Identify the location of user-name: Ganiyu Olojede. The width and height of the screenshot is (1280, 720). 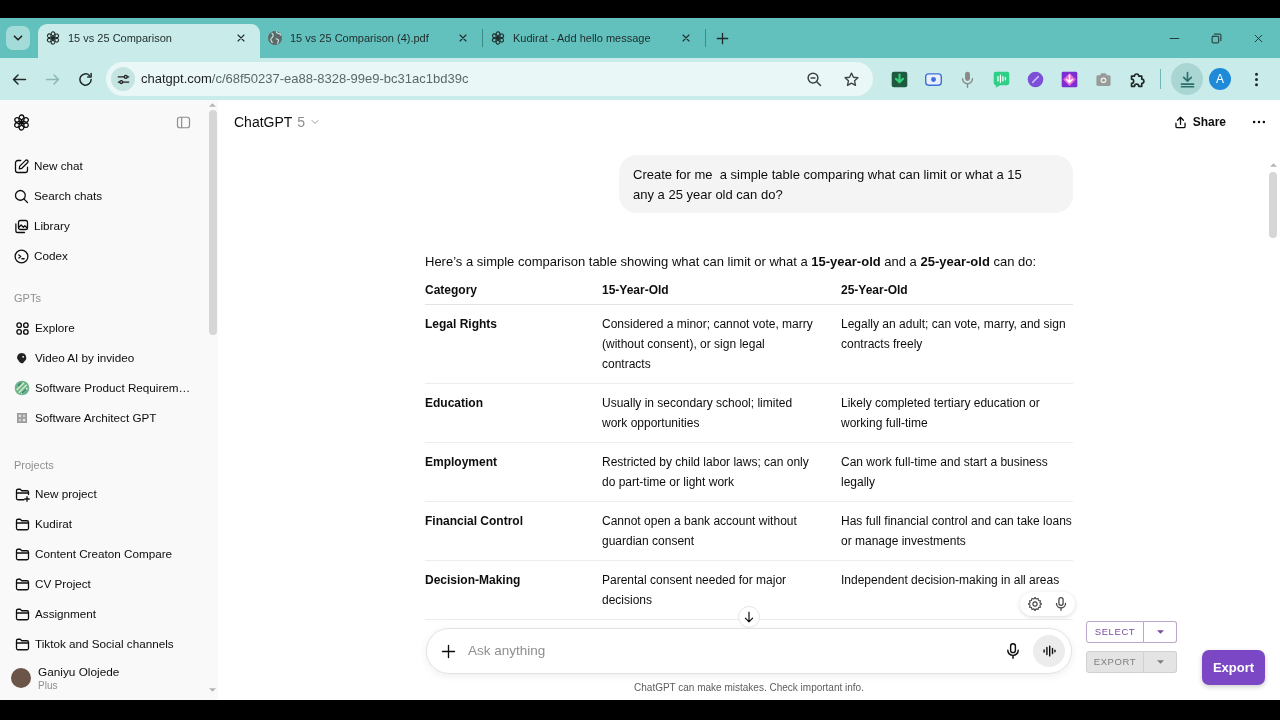
(79, 672).